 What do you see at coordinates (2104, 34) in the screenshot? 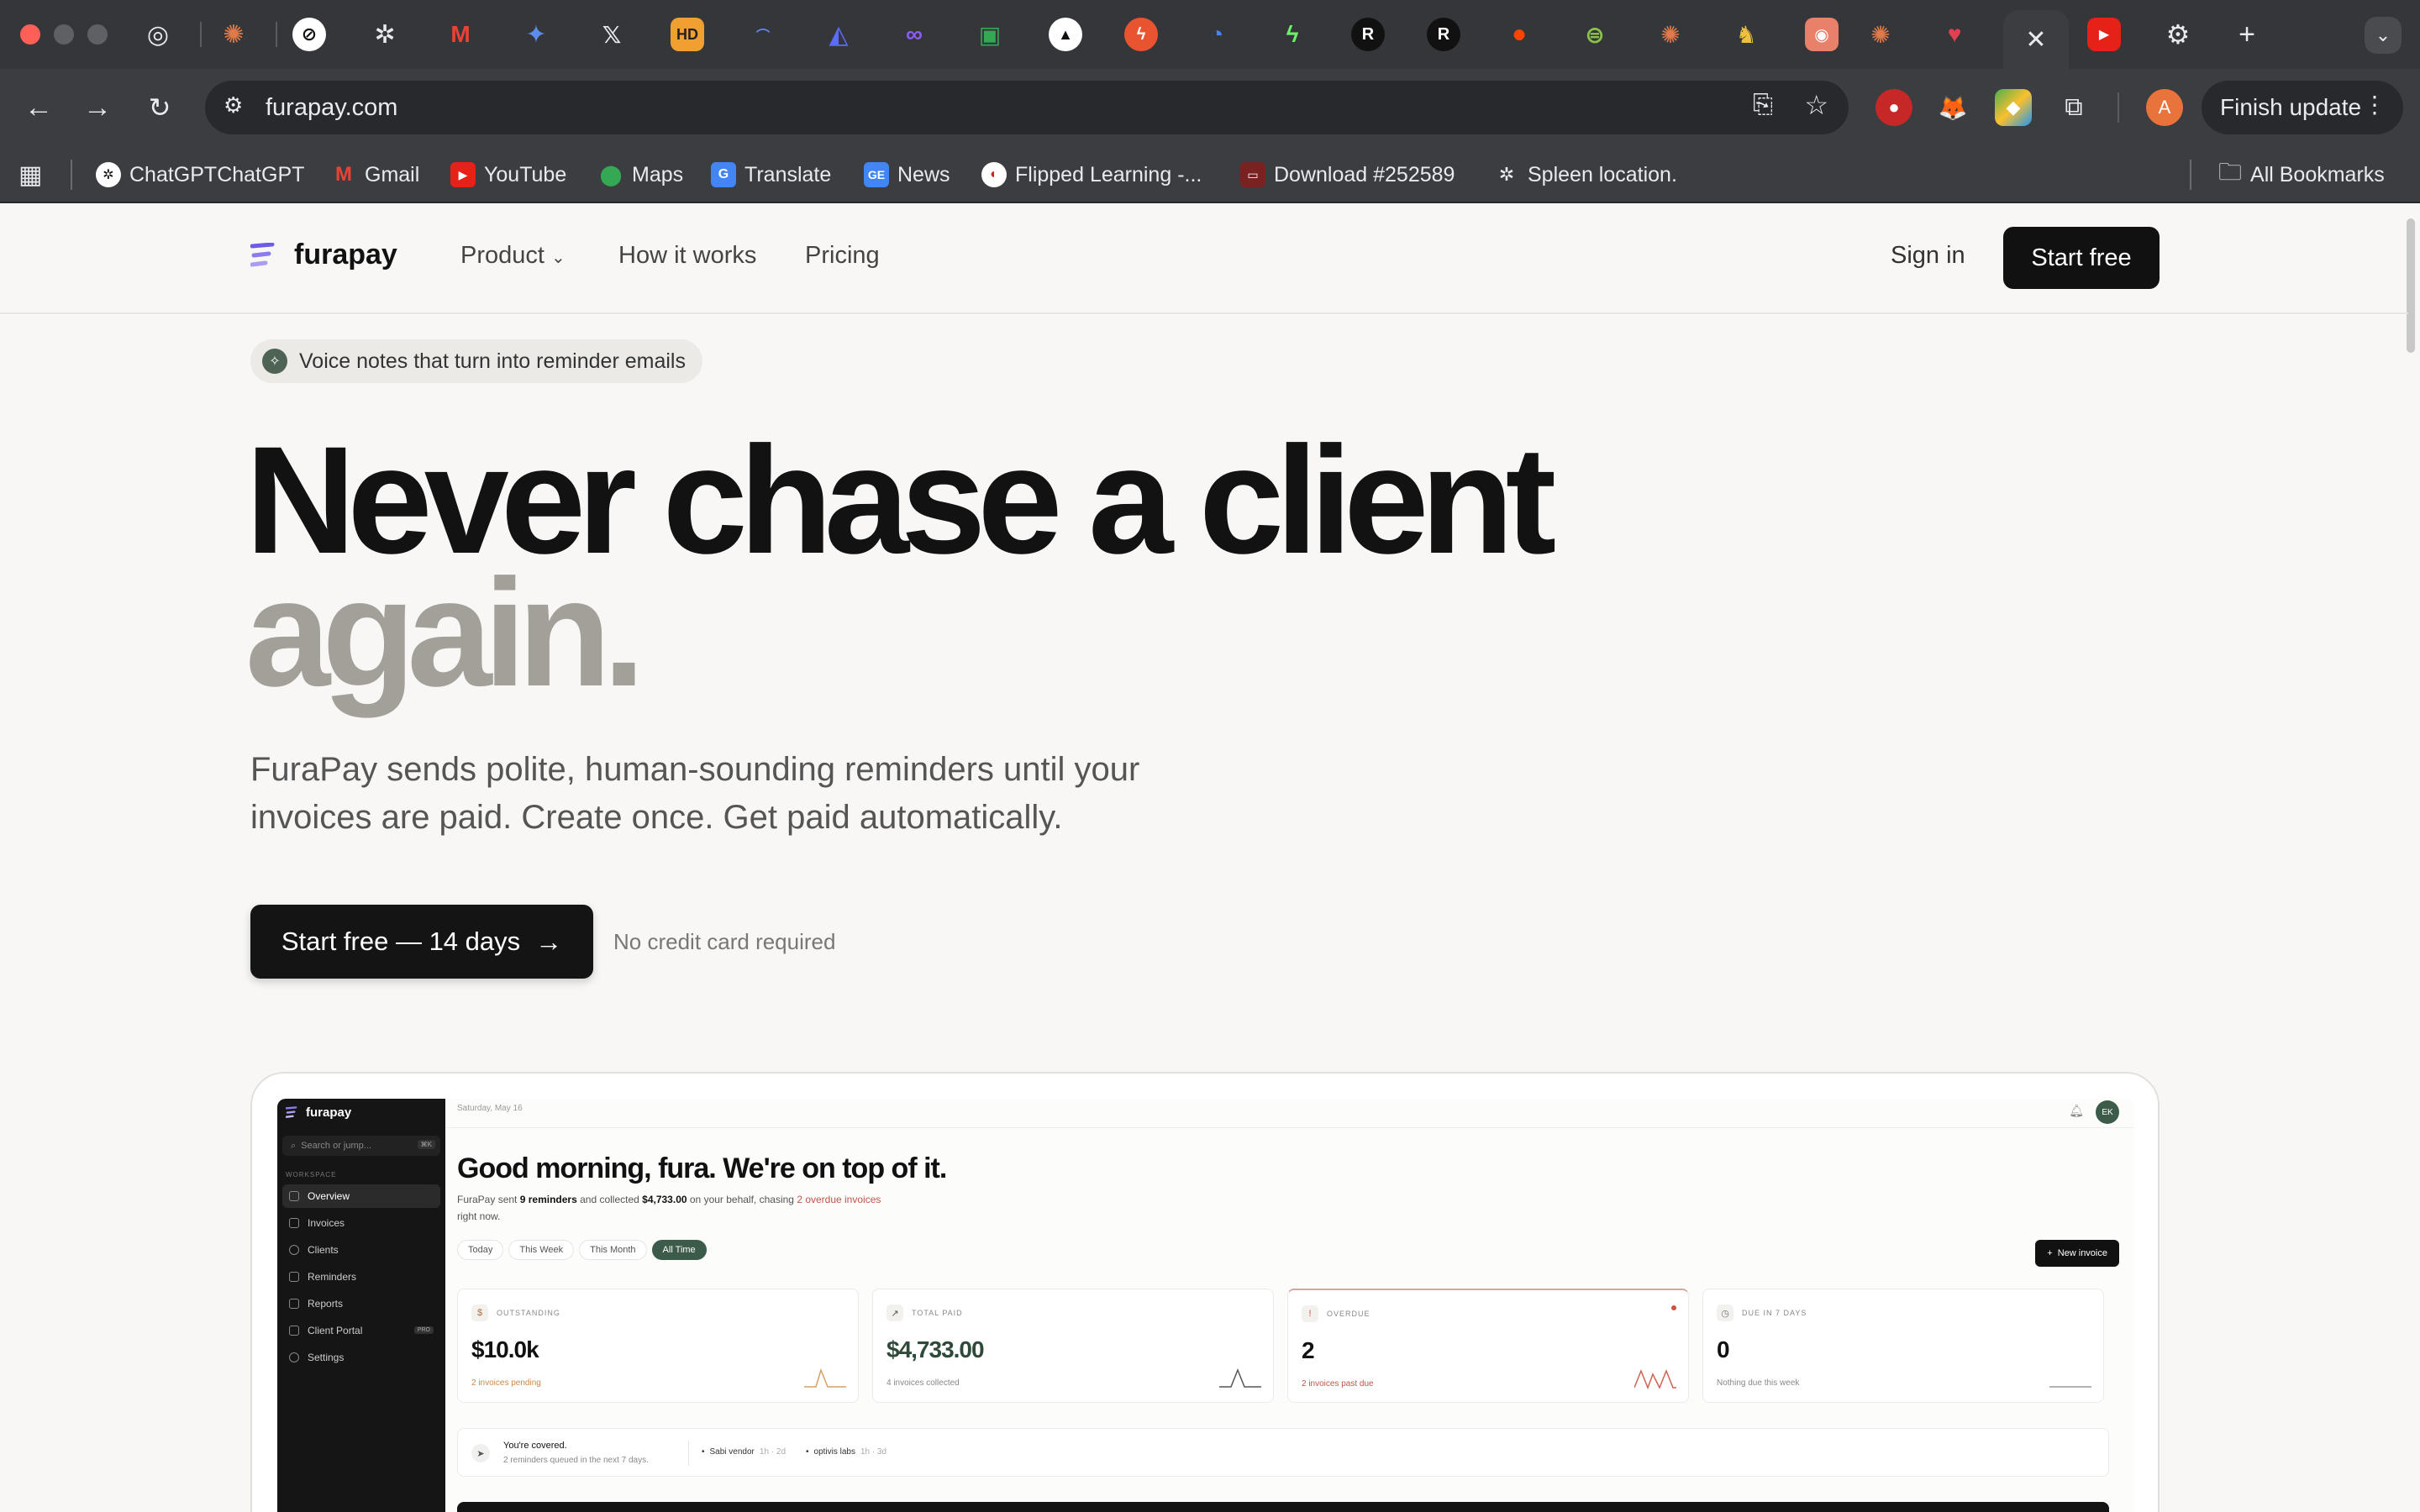
I see `youtube-tab-icon: ▶` at bounding box center [2104, 34].